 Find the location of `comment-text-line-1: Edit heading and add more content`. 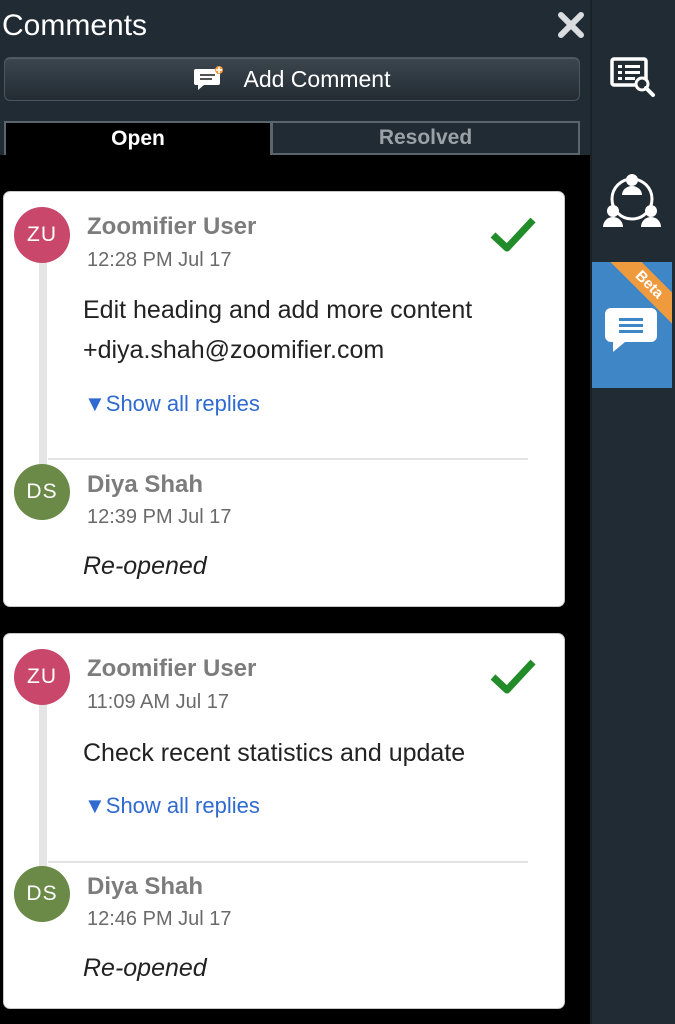

comment-text-line-1: Edit heading and add more content is located at coordinates (278, 310).